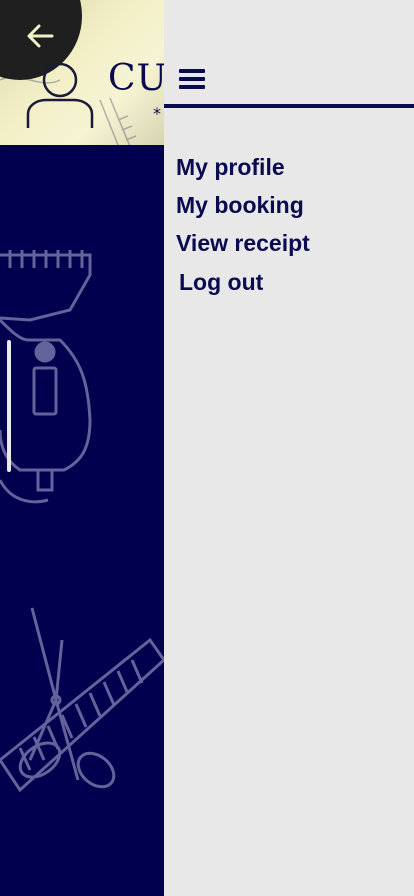 The width and height of the screenshot is (414, 896). What do you see at coordinates (289, 106) in the screenshot?
I see `drawer-divider` at bounding box center [289, 106].